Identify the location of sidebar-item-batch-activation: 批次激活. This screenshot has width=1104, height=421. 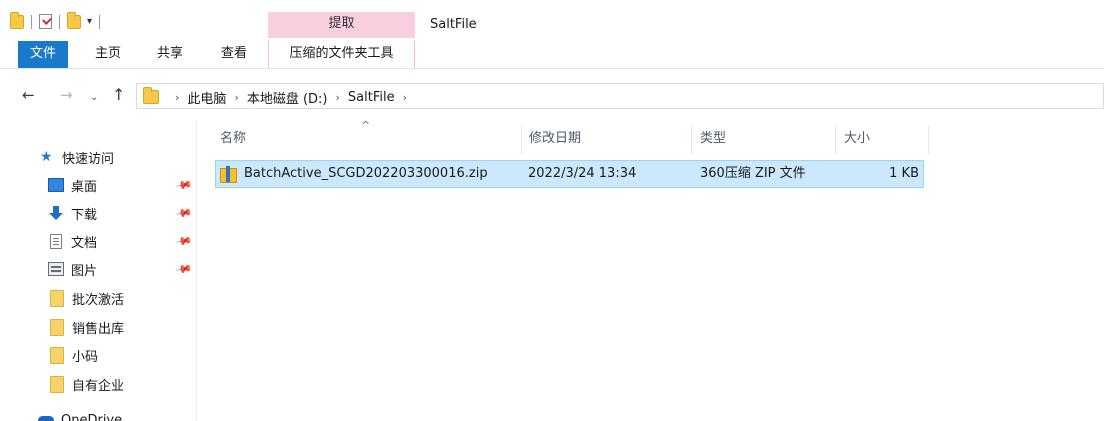
(98, 298).